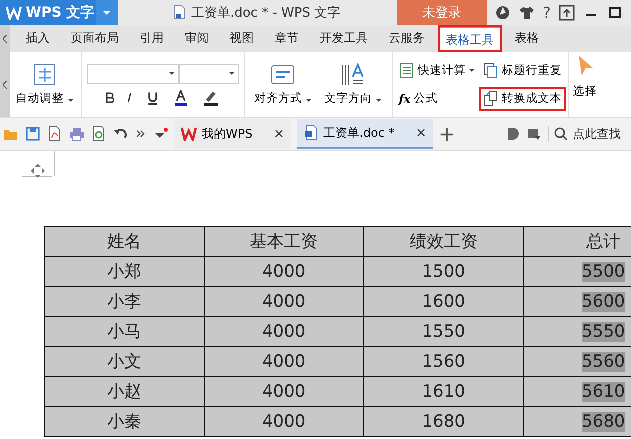 This screenshot has width=631, height=439. Describe the element at coordinates (547, 13) in the screenshot. I see `help-button: ?` at that location.